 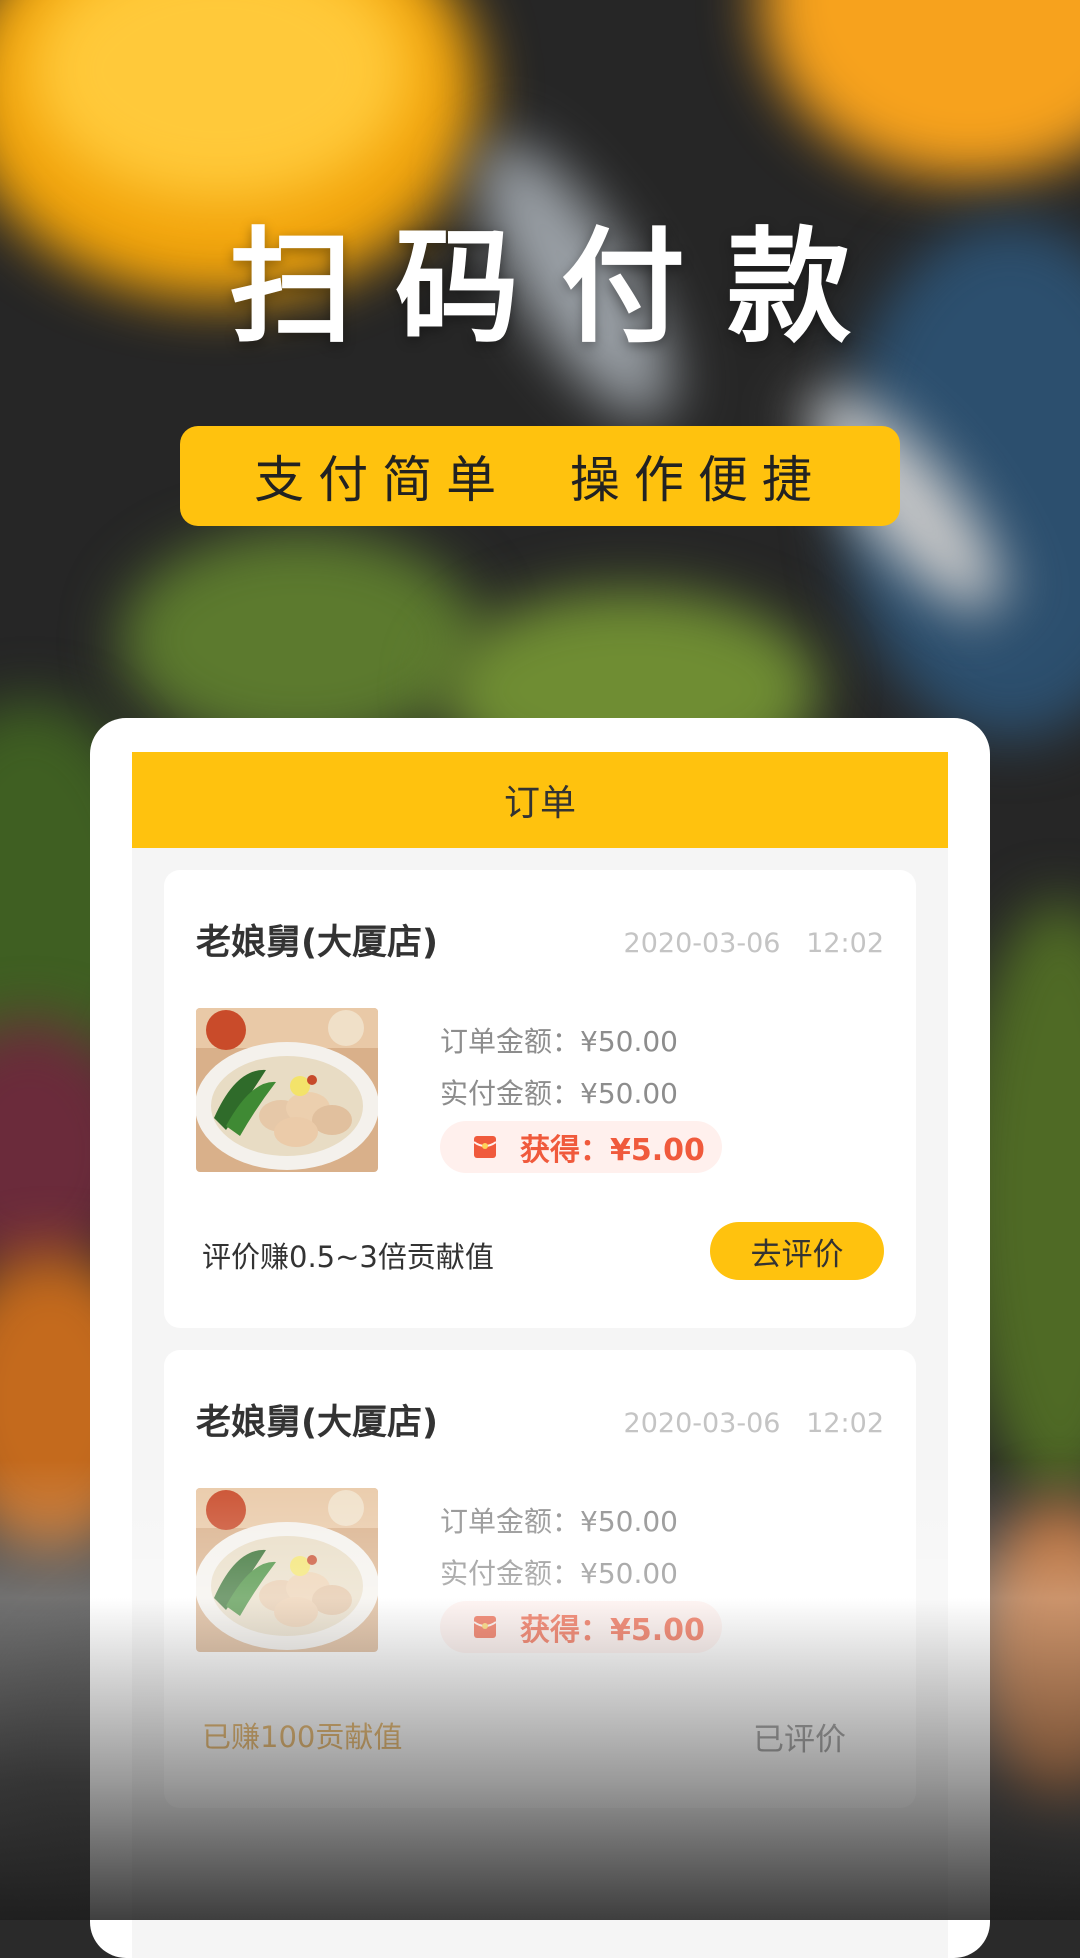 I want to click on page-title-bar: 订单, so click(x=540, y=800).